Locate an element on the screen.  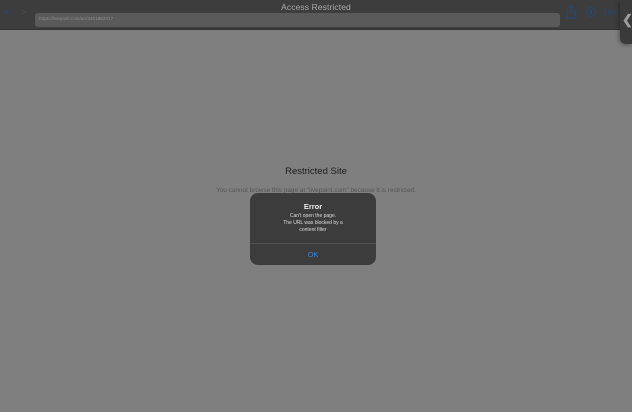
restricted-heading: Restricted Site is located at coordinates (316, 171).